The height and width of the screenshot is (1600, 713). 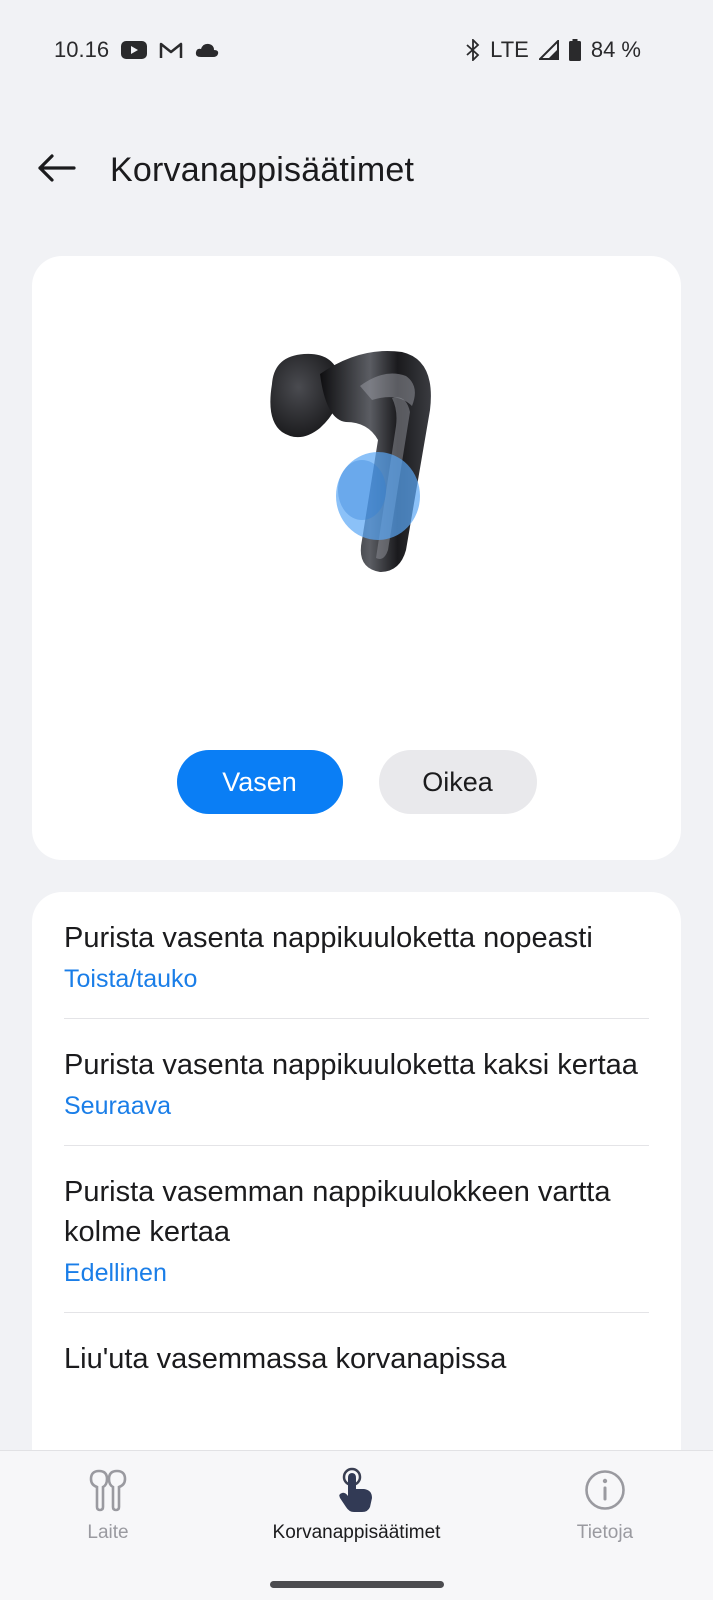 What do you see at coordinates (108, 1492) in the screenshot?
I see `earbuds-icon` at bounding box center [108, 1492].